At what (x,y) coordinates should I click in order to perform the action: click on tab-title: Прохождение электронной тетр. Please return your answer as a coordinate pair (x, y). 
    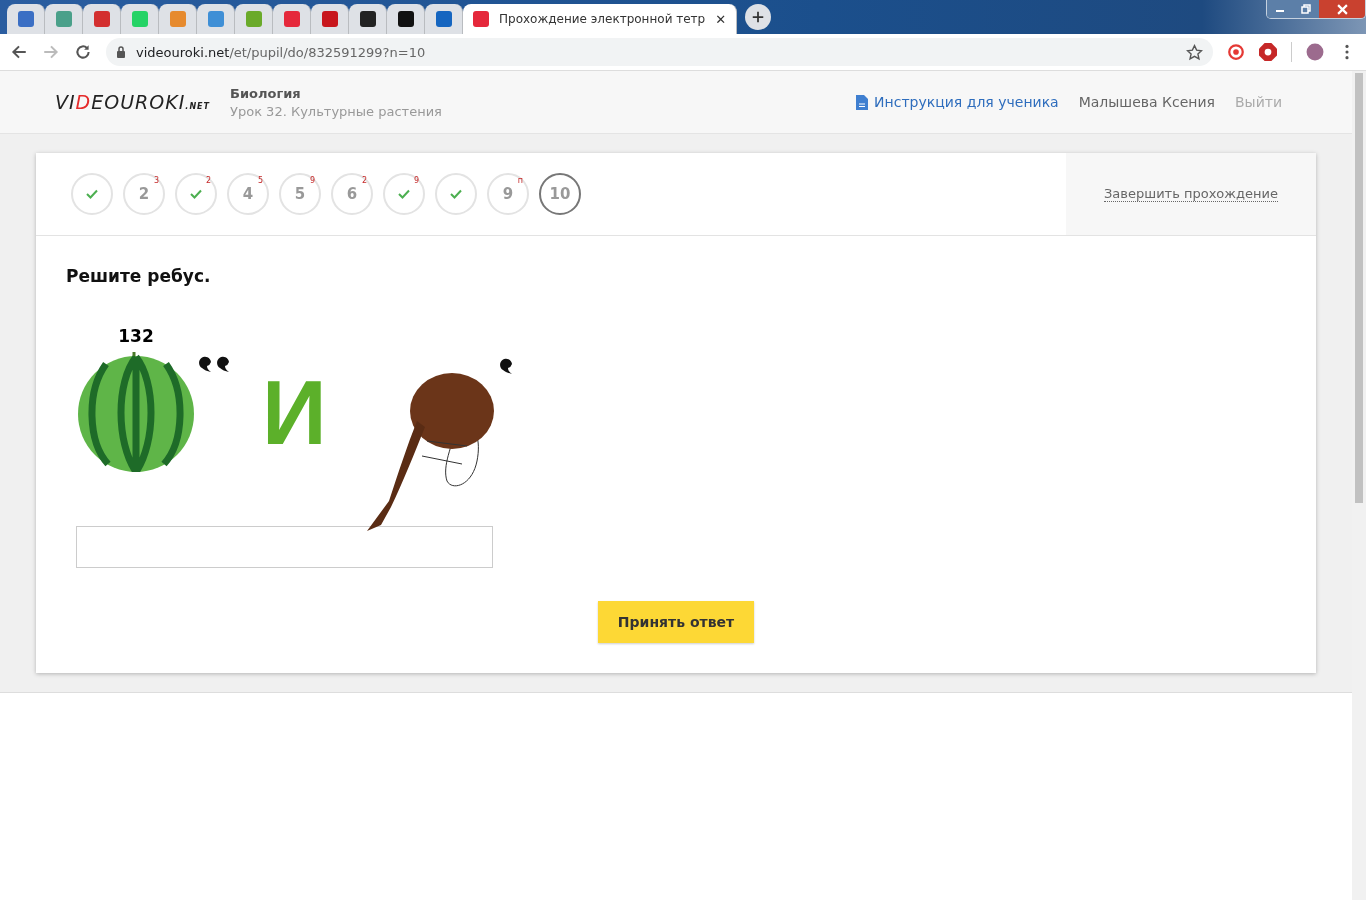
    Looking at the image, I should click on (602, 19).